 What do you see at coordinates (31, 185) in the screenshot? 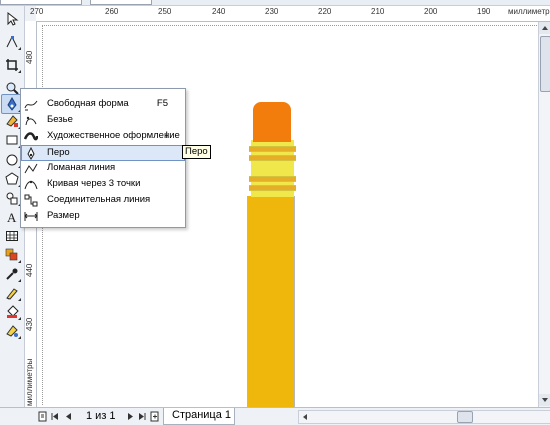
I see `three-point-curve-icon` at bounding box center [31, 185].